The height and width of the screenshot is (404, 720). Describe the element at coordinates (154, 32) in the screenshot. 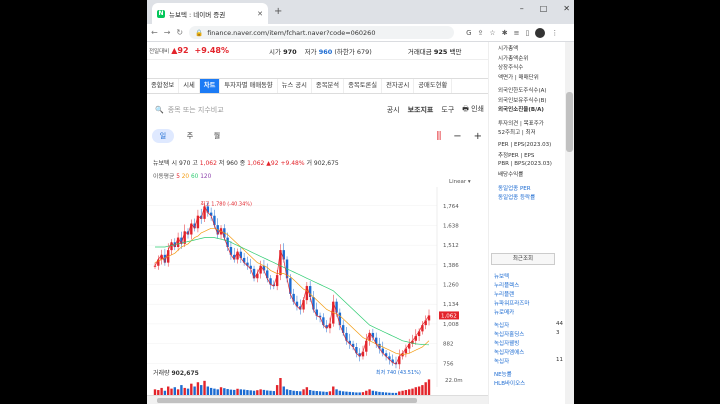

I see `back-icon: ←` at that location.